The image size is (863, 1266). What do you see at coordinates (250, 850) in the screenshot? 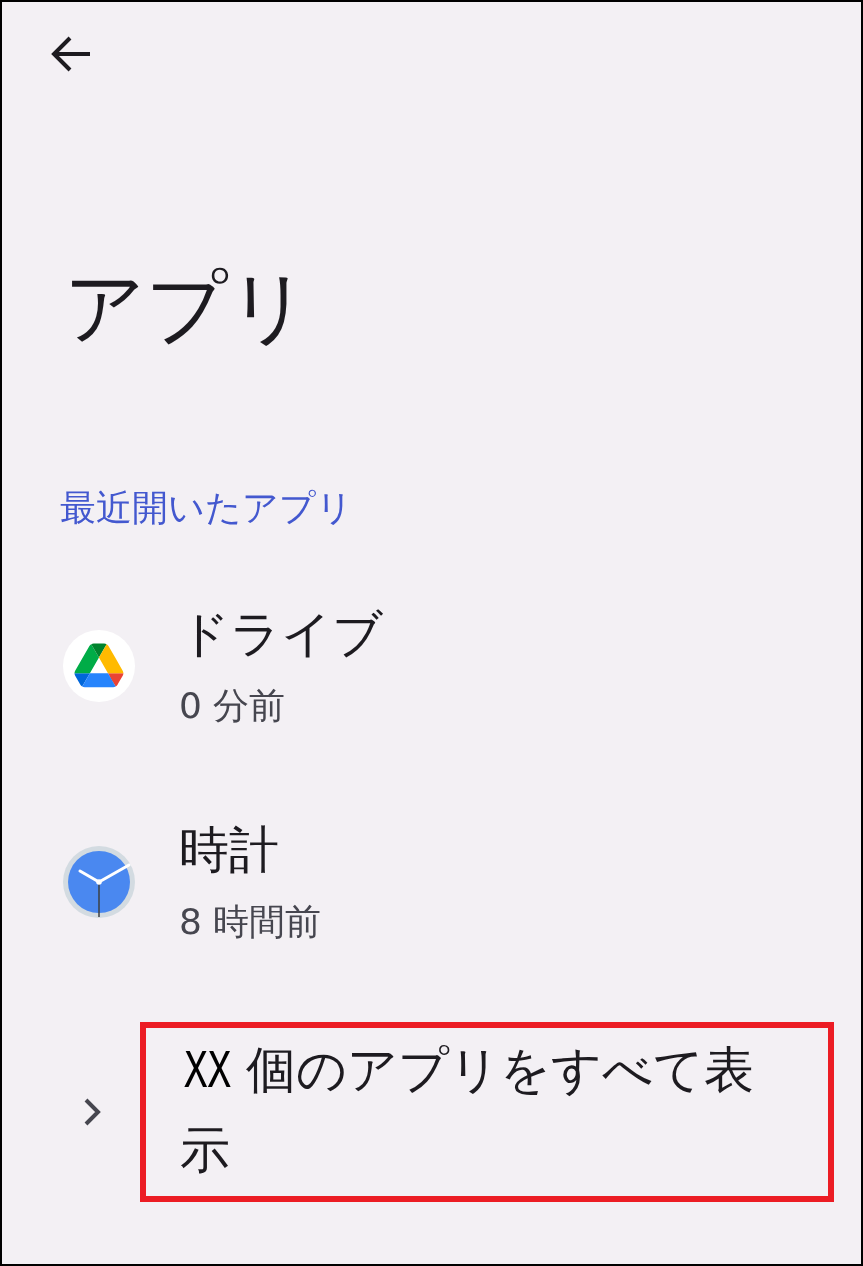
I see `app-name: 時計` at bounding box center [250, 850].